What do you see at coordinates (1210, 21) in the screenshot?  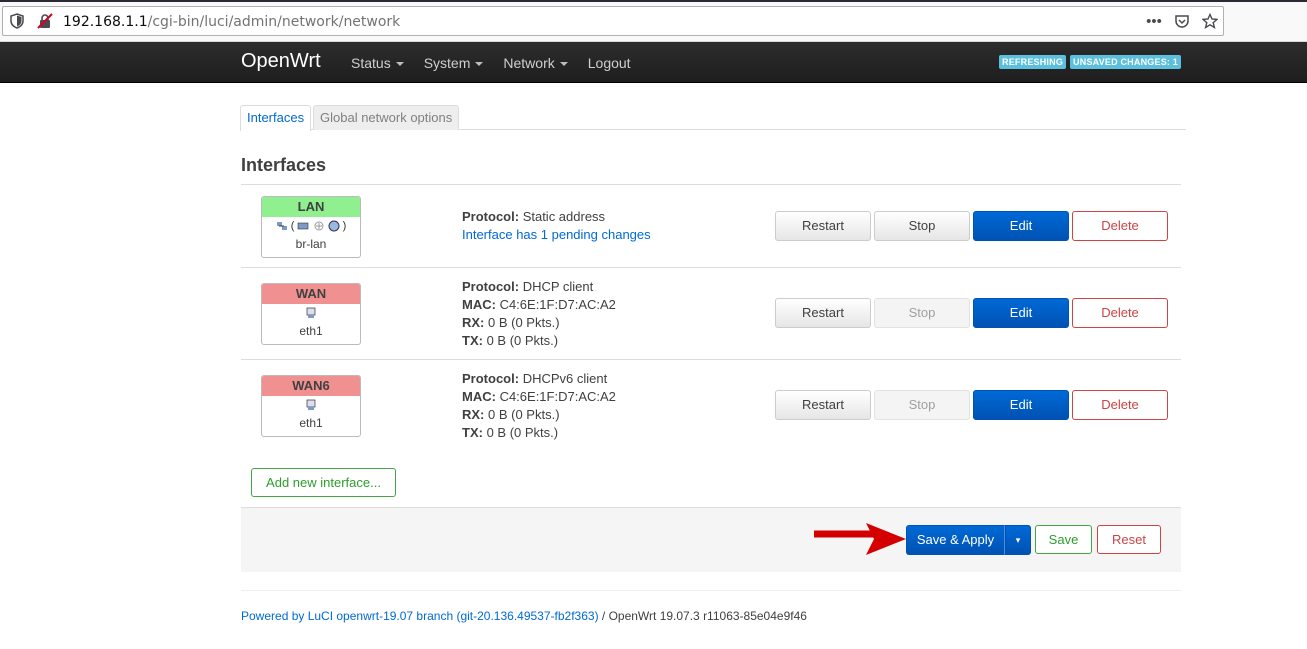 I see `bookmark-star-icon` at bounding box center [1210, 21].